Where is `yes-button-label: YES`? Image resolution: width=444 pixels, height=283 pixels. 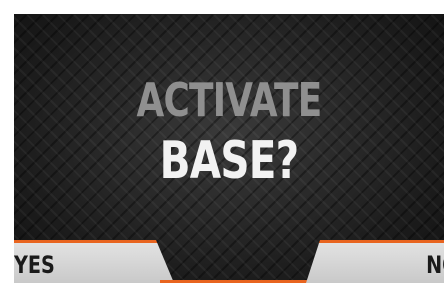 yes-button-label: YES is located at coordinates (34, 265).